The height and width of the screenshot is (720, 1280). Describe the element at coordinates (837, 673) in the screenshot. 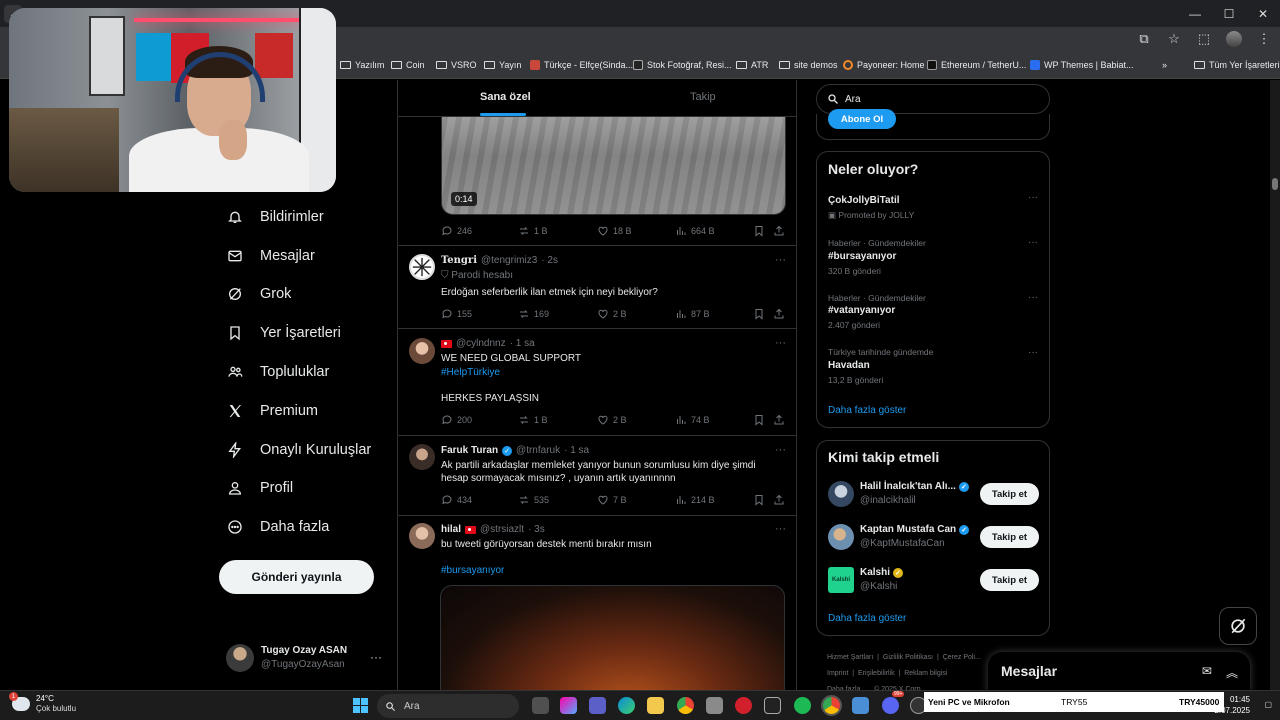

I see `footer-link: Imprint` at that location.